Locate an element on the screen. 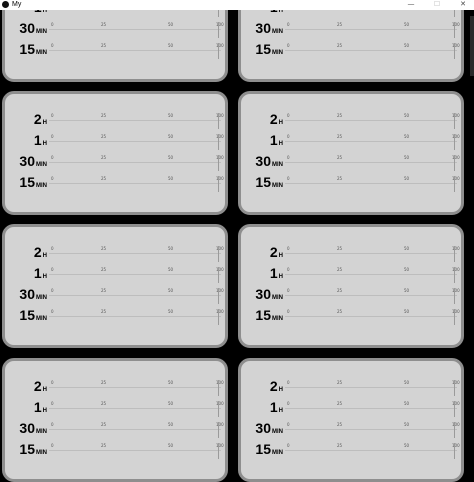 The image size is (474, 482). slider-tick-label: 25 is located at coordinates (104, 382).